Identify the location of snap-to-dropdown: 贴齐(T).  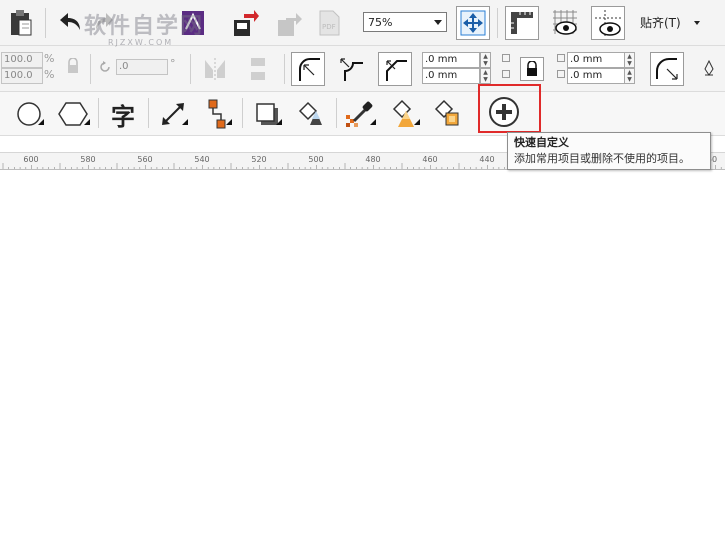
(671, 23).